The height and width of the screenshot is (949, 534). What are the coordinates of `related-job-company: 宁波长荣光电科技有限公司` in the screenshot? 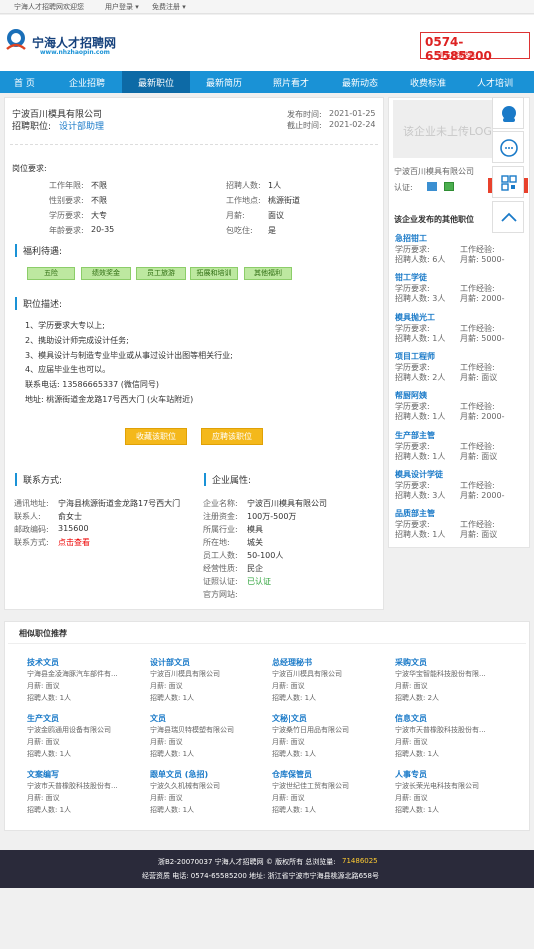 It's located at (437, 786).